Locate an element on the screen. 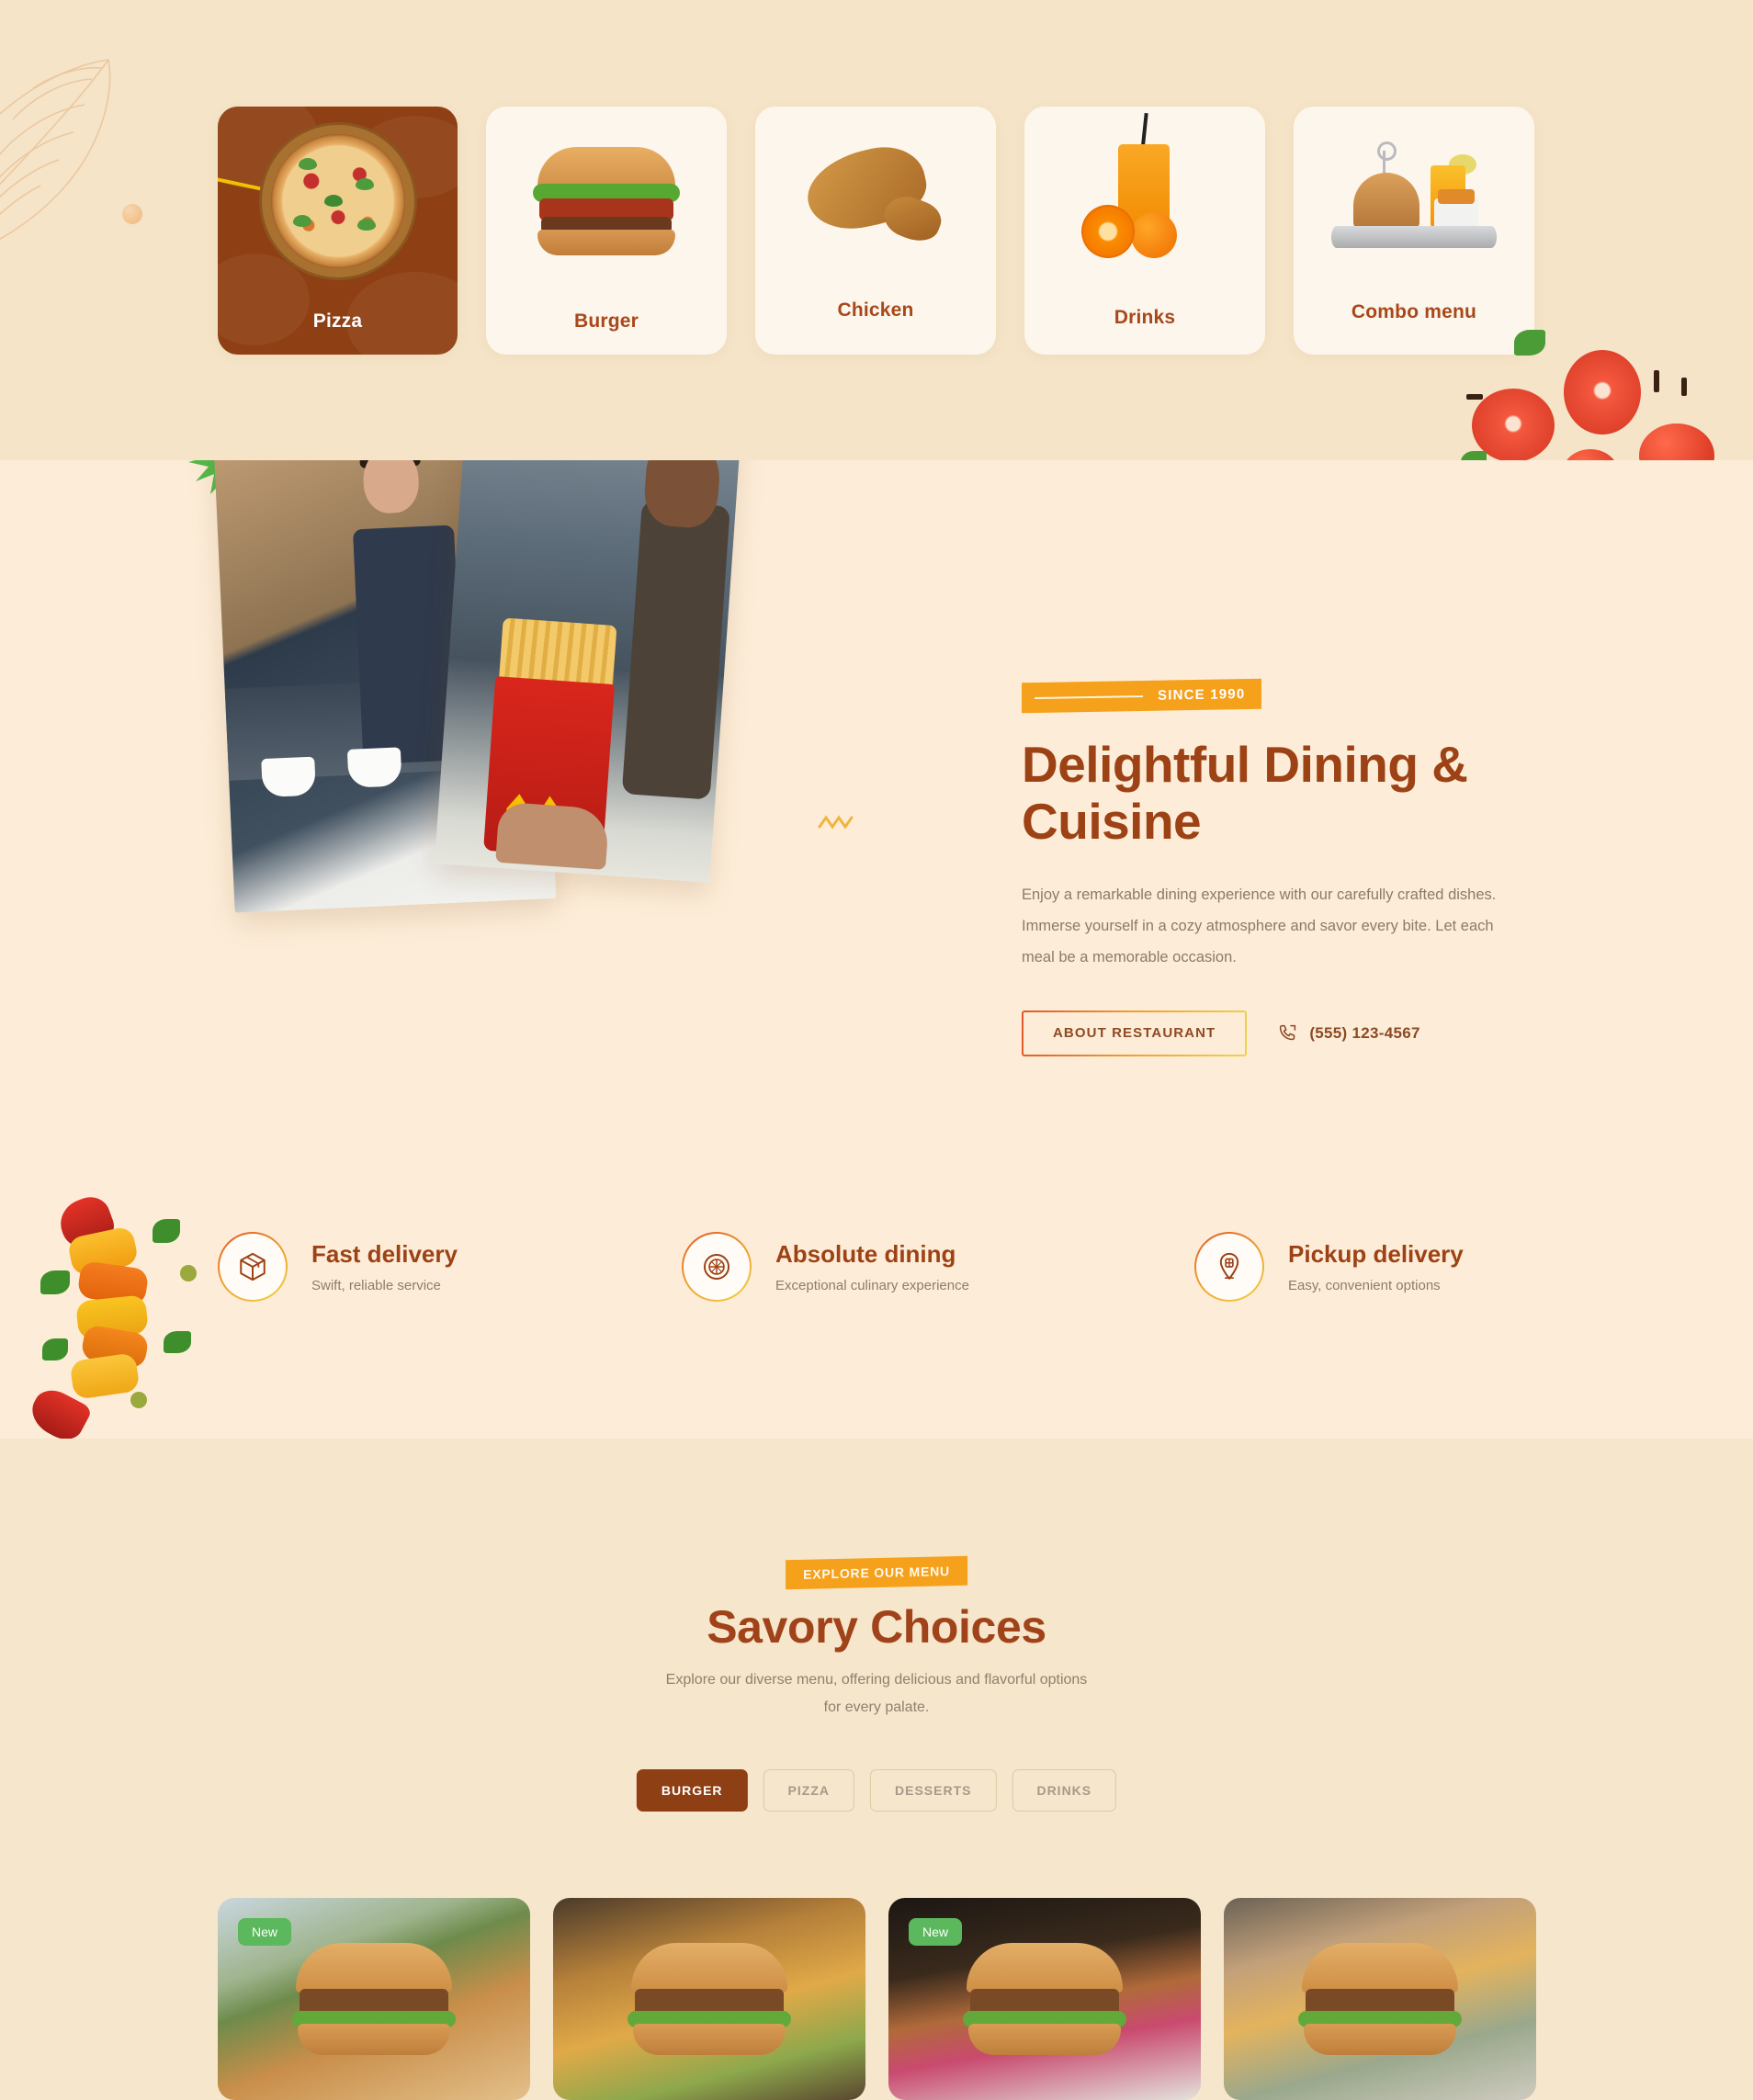  feature-fast-delivery: Fast delivery Swift, reliable service is located at coordinates (338, 1267).